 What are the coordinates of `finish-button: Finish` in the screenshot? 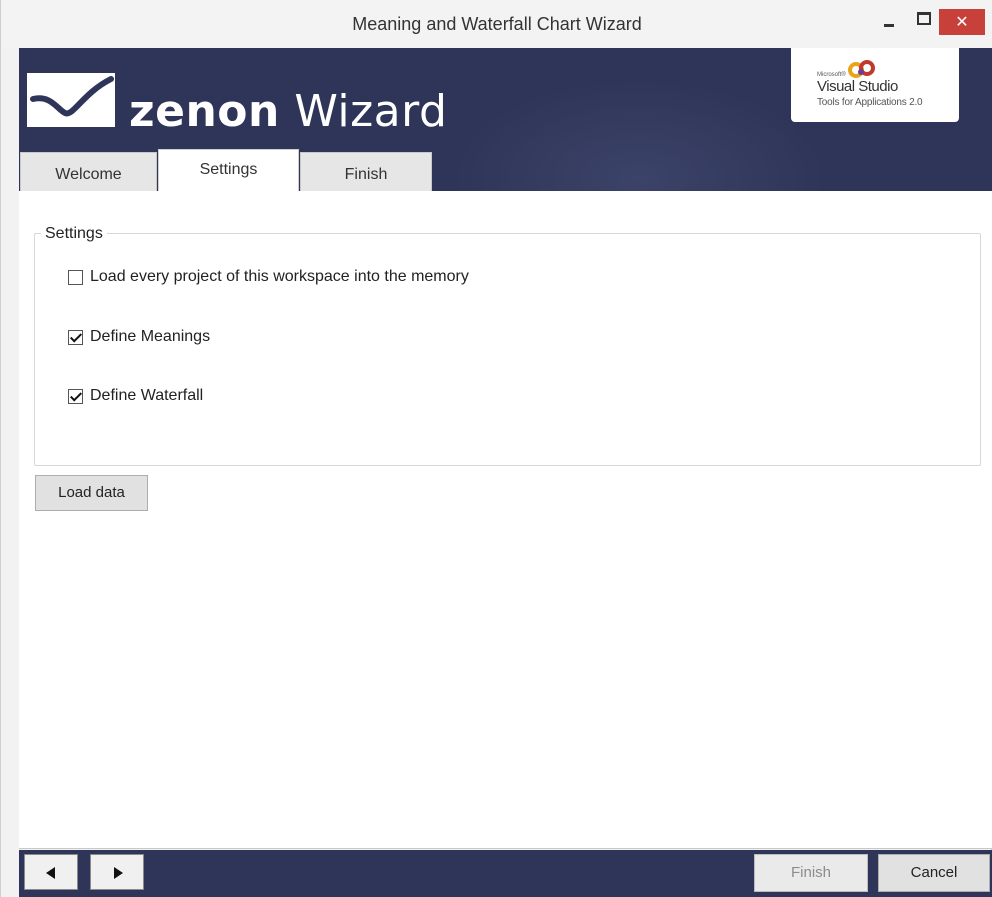 It's located at (811, 873).